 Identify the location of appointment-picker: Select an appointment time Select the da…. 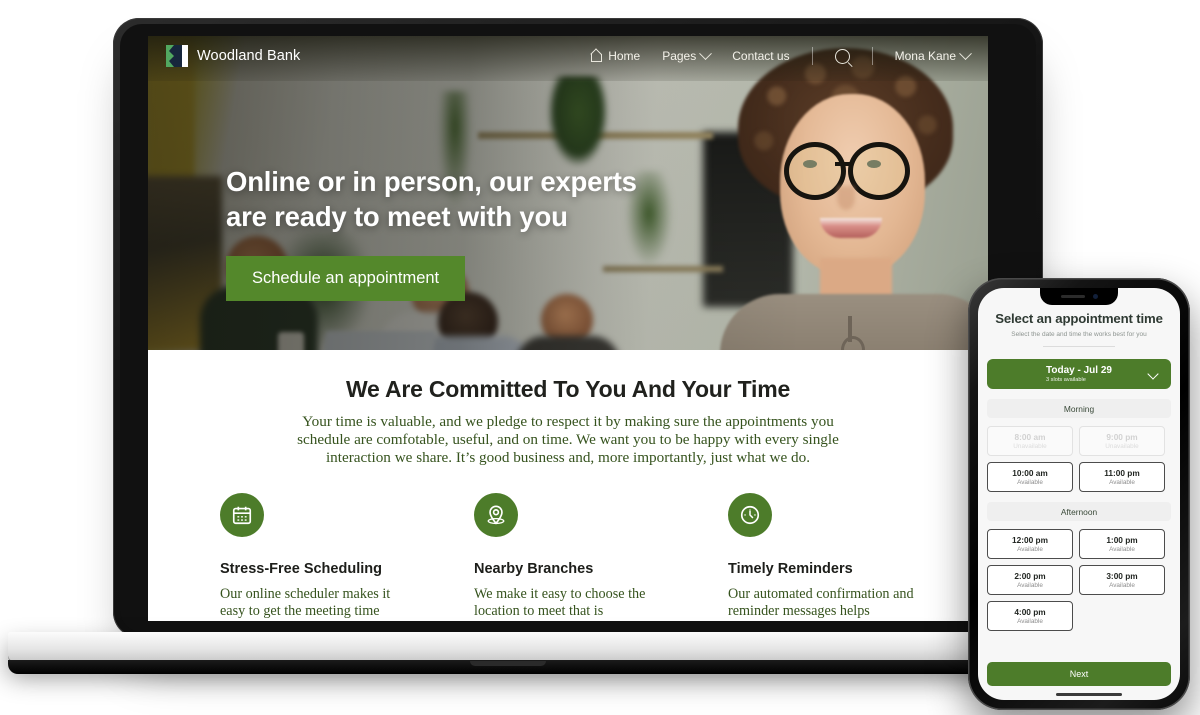
(1079, 468).